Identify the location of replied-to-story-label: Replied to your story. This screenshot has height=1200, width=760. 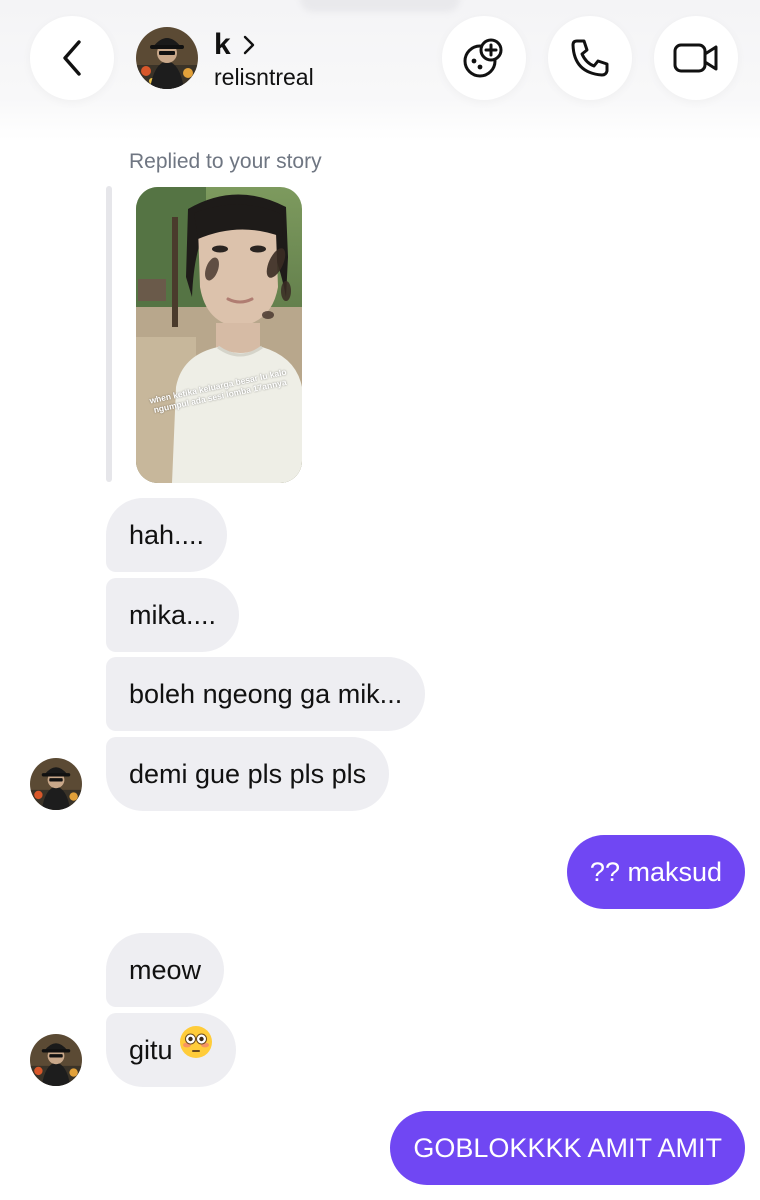
(225, 161).